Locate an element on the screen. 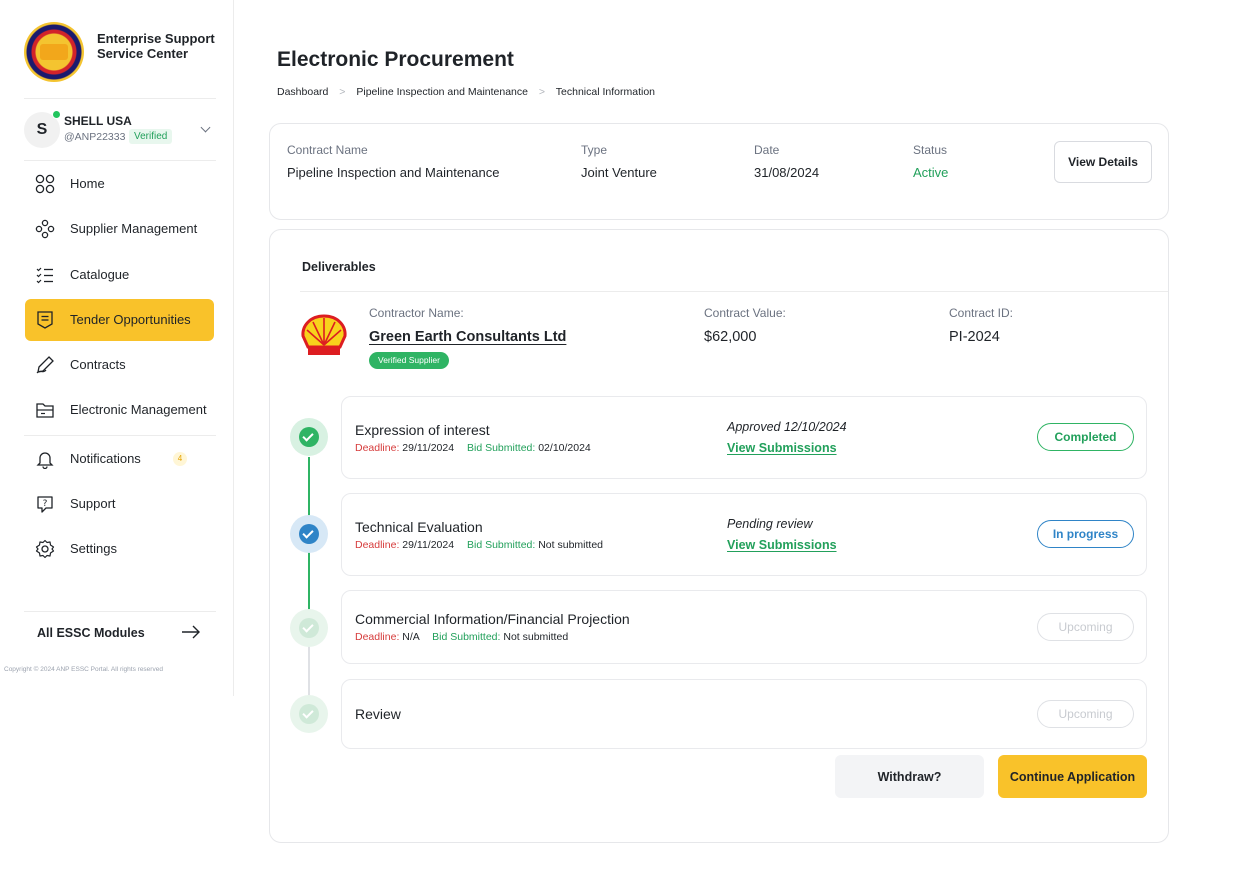 Image resolution: width=1252 pixels, height=896 pixels. sidebar-item-supplier-management: Supplier Management is located at coordinates (119, 229).